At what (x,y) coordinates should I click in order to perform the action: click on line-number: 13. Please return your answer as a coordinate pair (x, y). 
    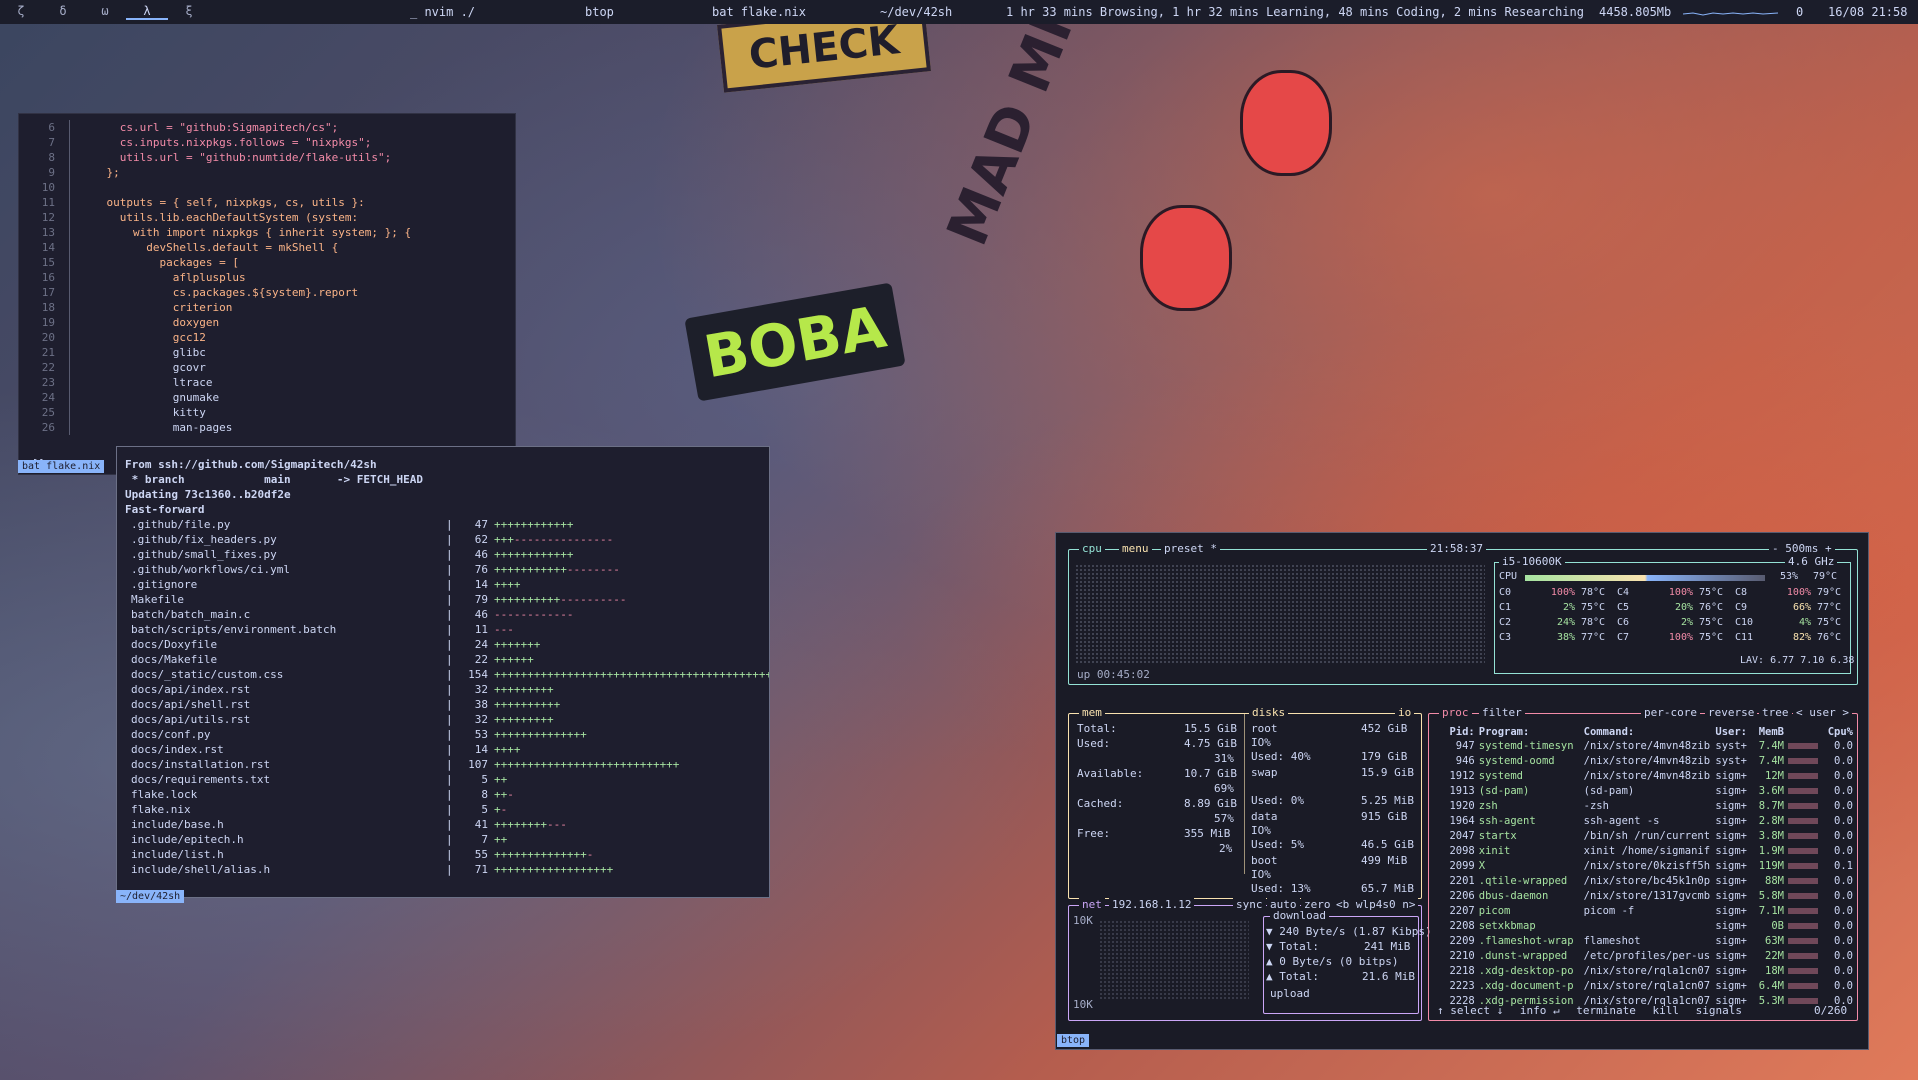
    Looking at the image, I should click on (48, 232).